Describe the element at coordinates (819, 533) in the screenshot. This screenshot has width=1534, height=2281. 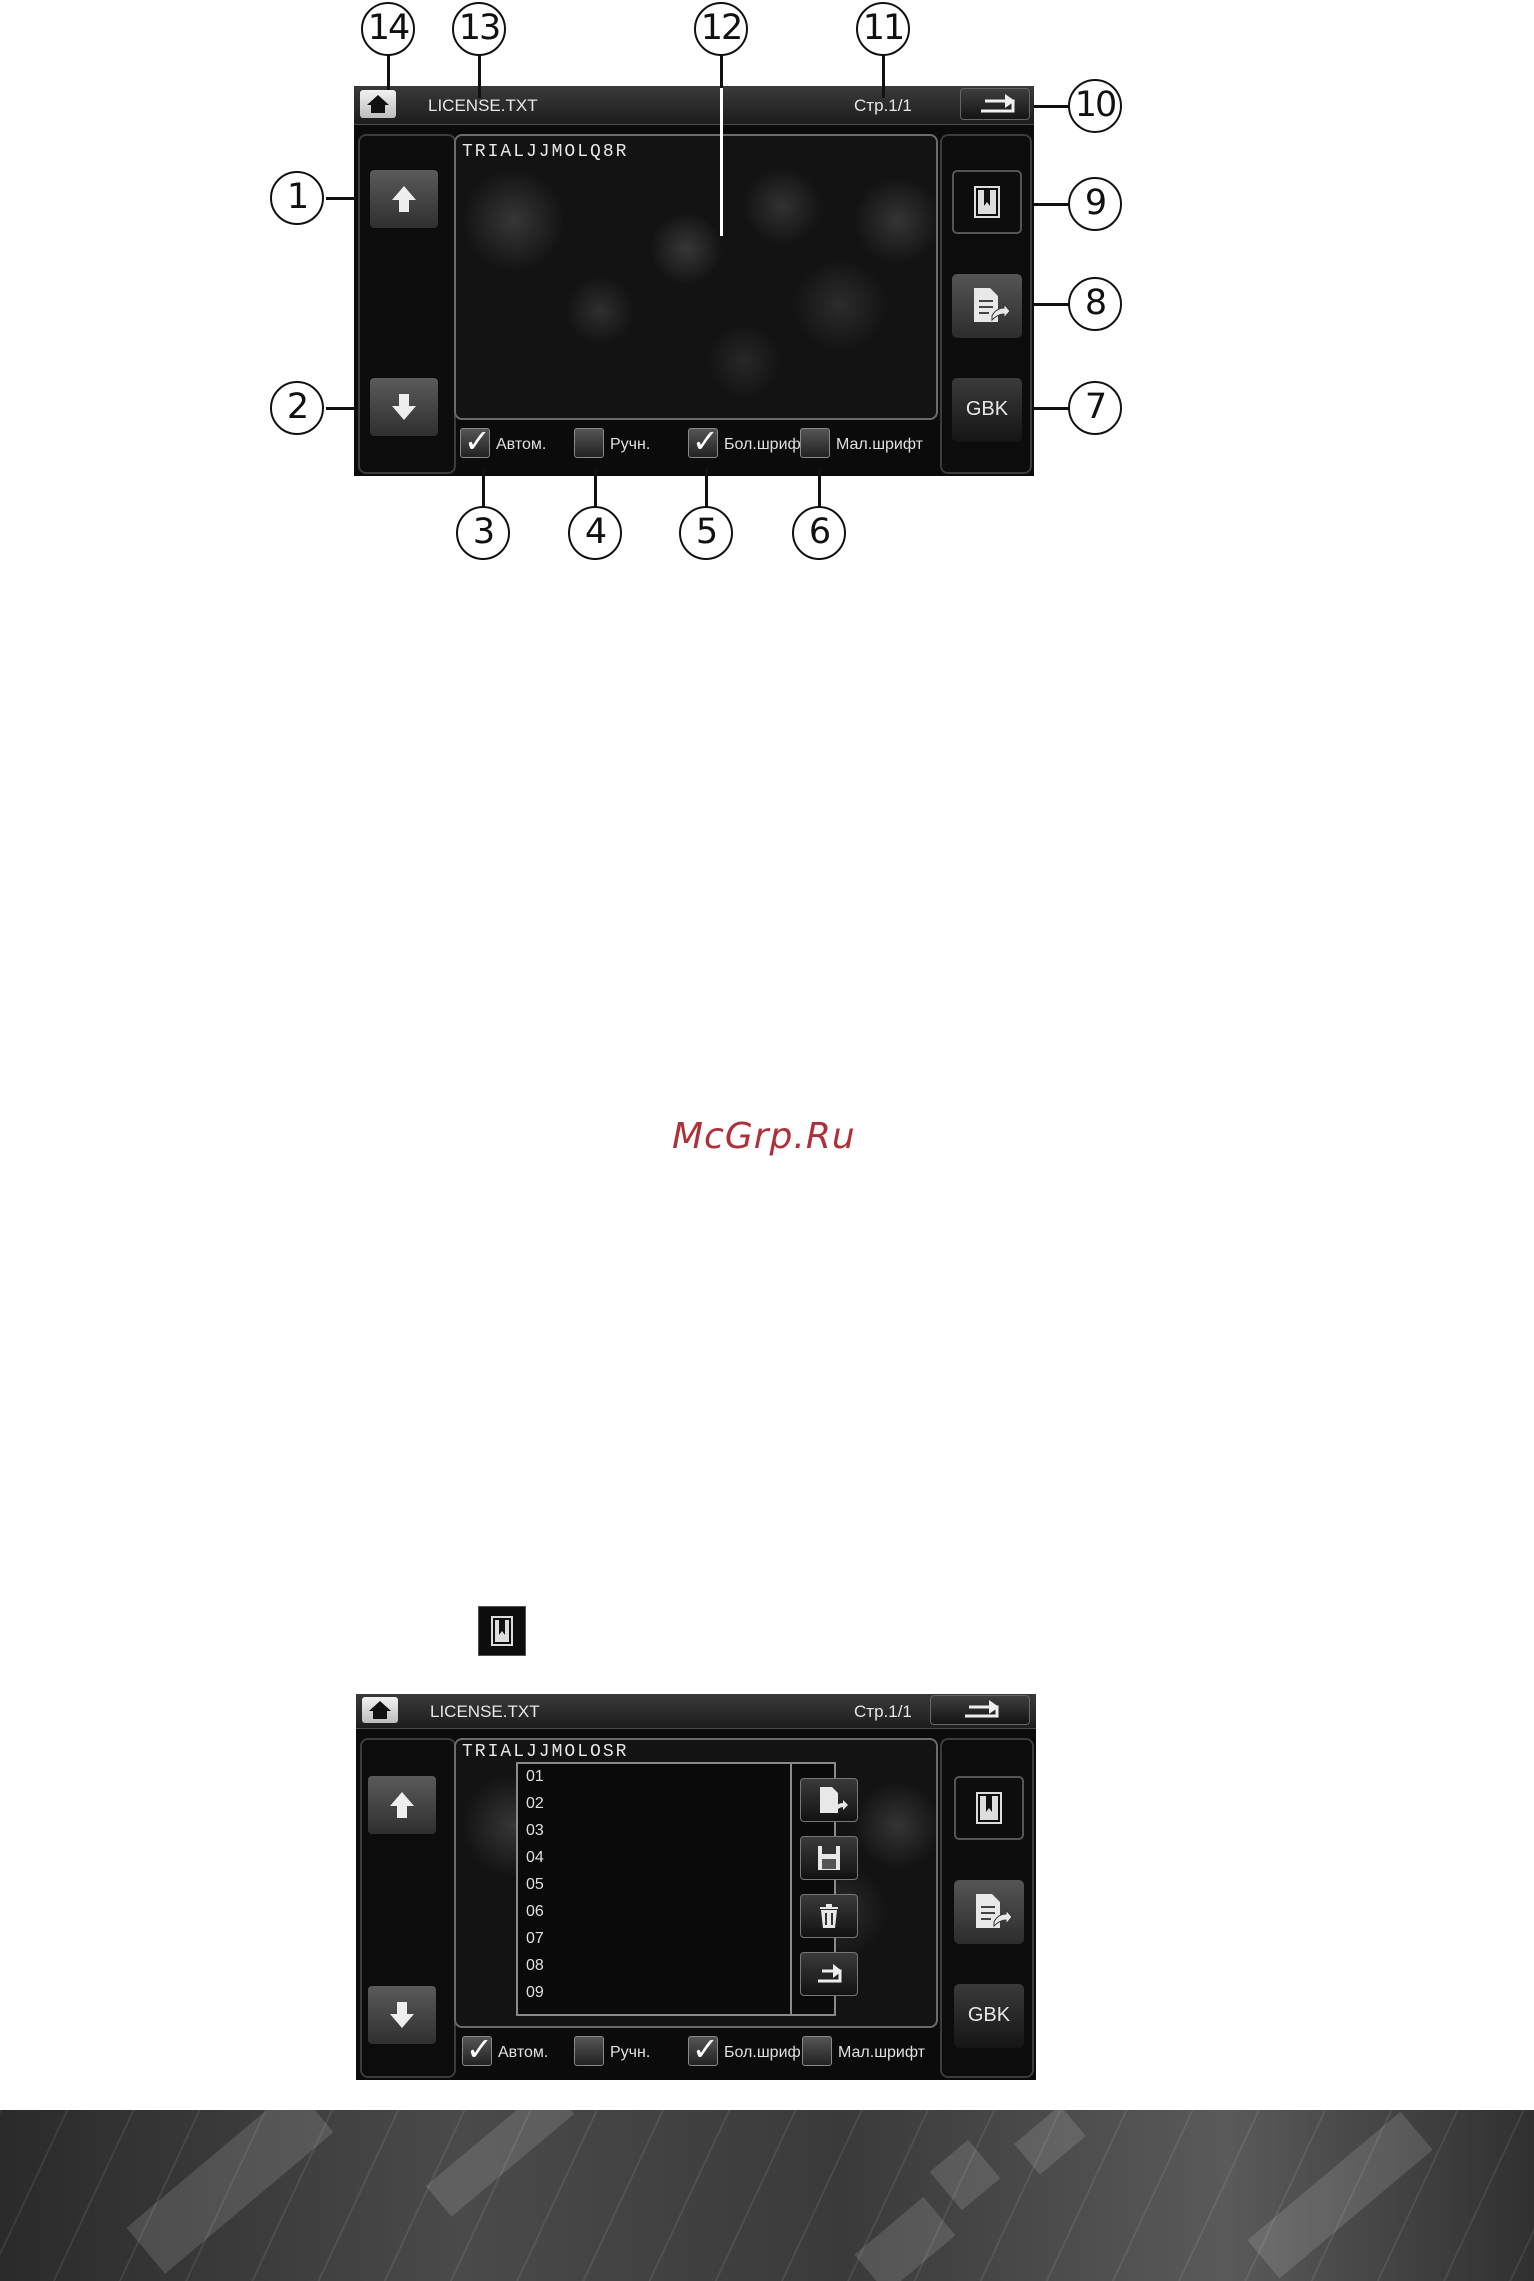
I see `callout-6: 6` at that location.